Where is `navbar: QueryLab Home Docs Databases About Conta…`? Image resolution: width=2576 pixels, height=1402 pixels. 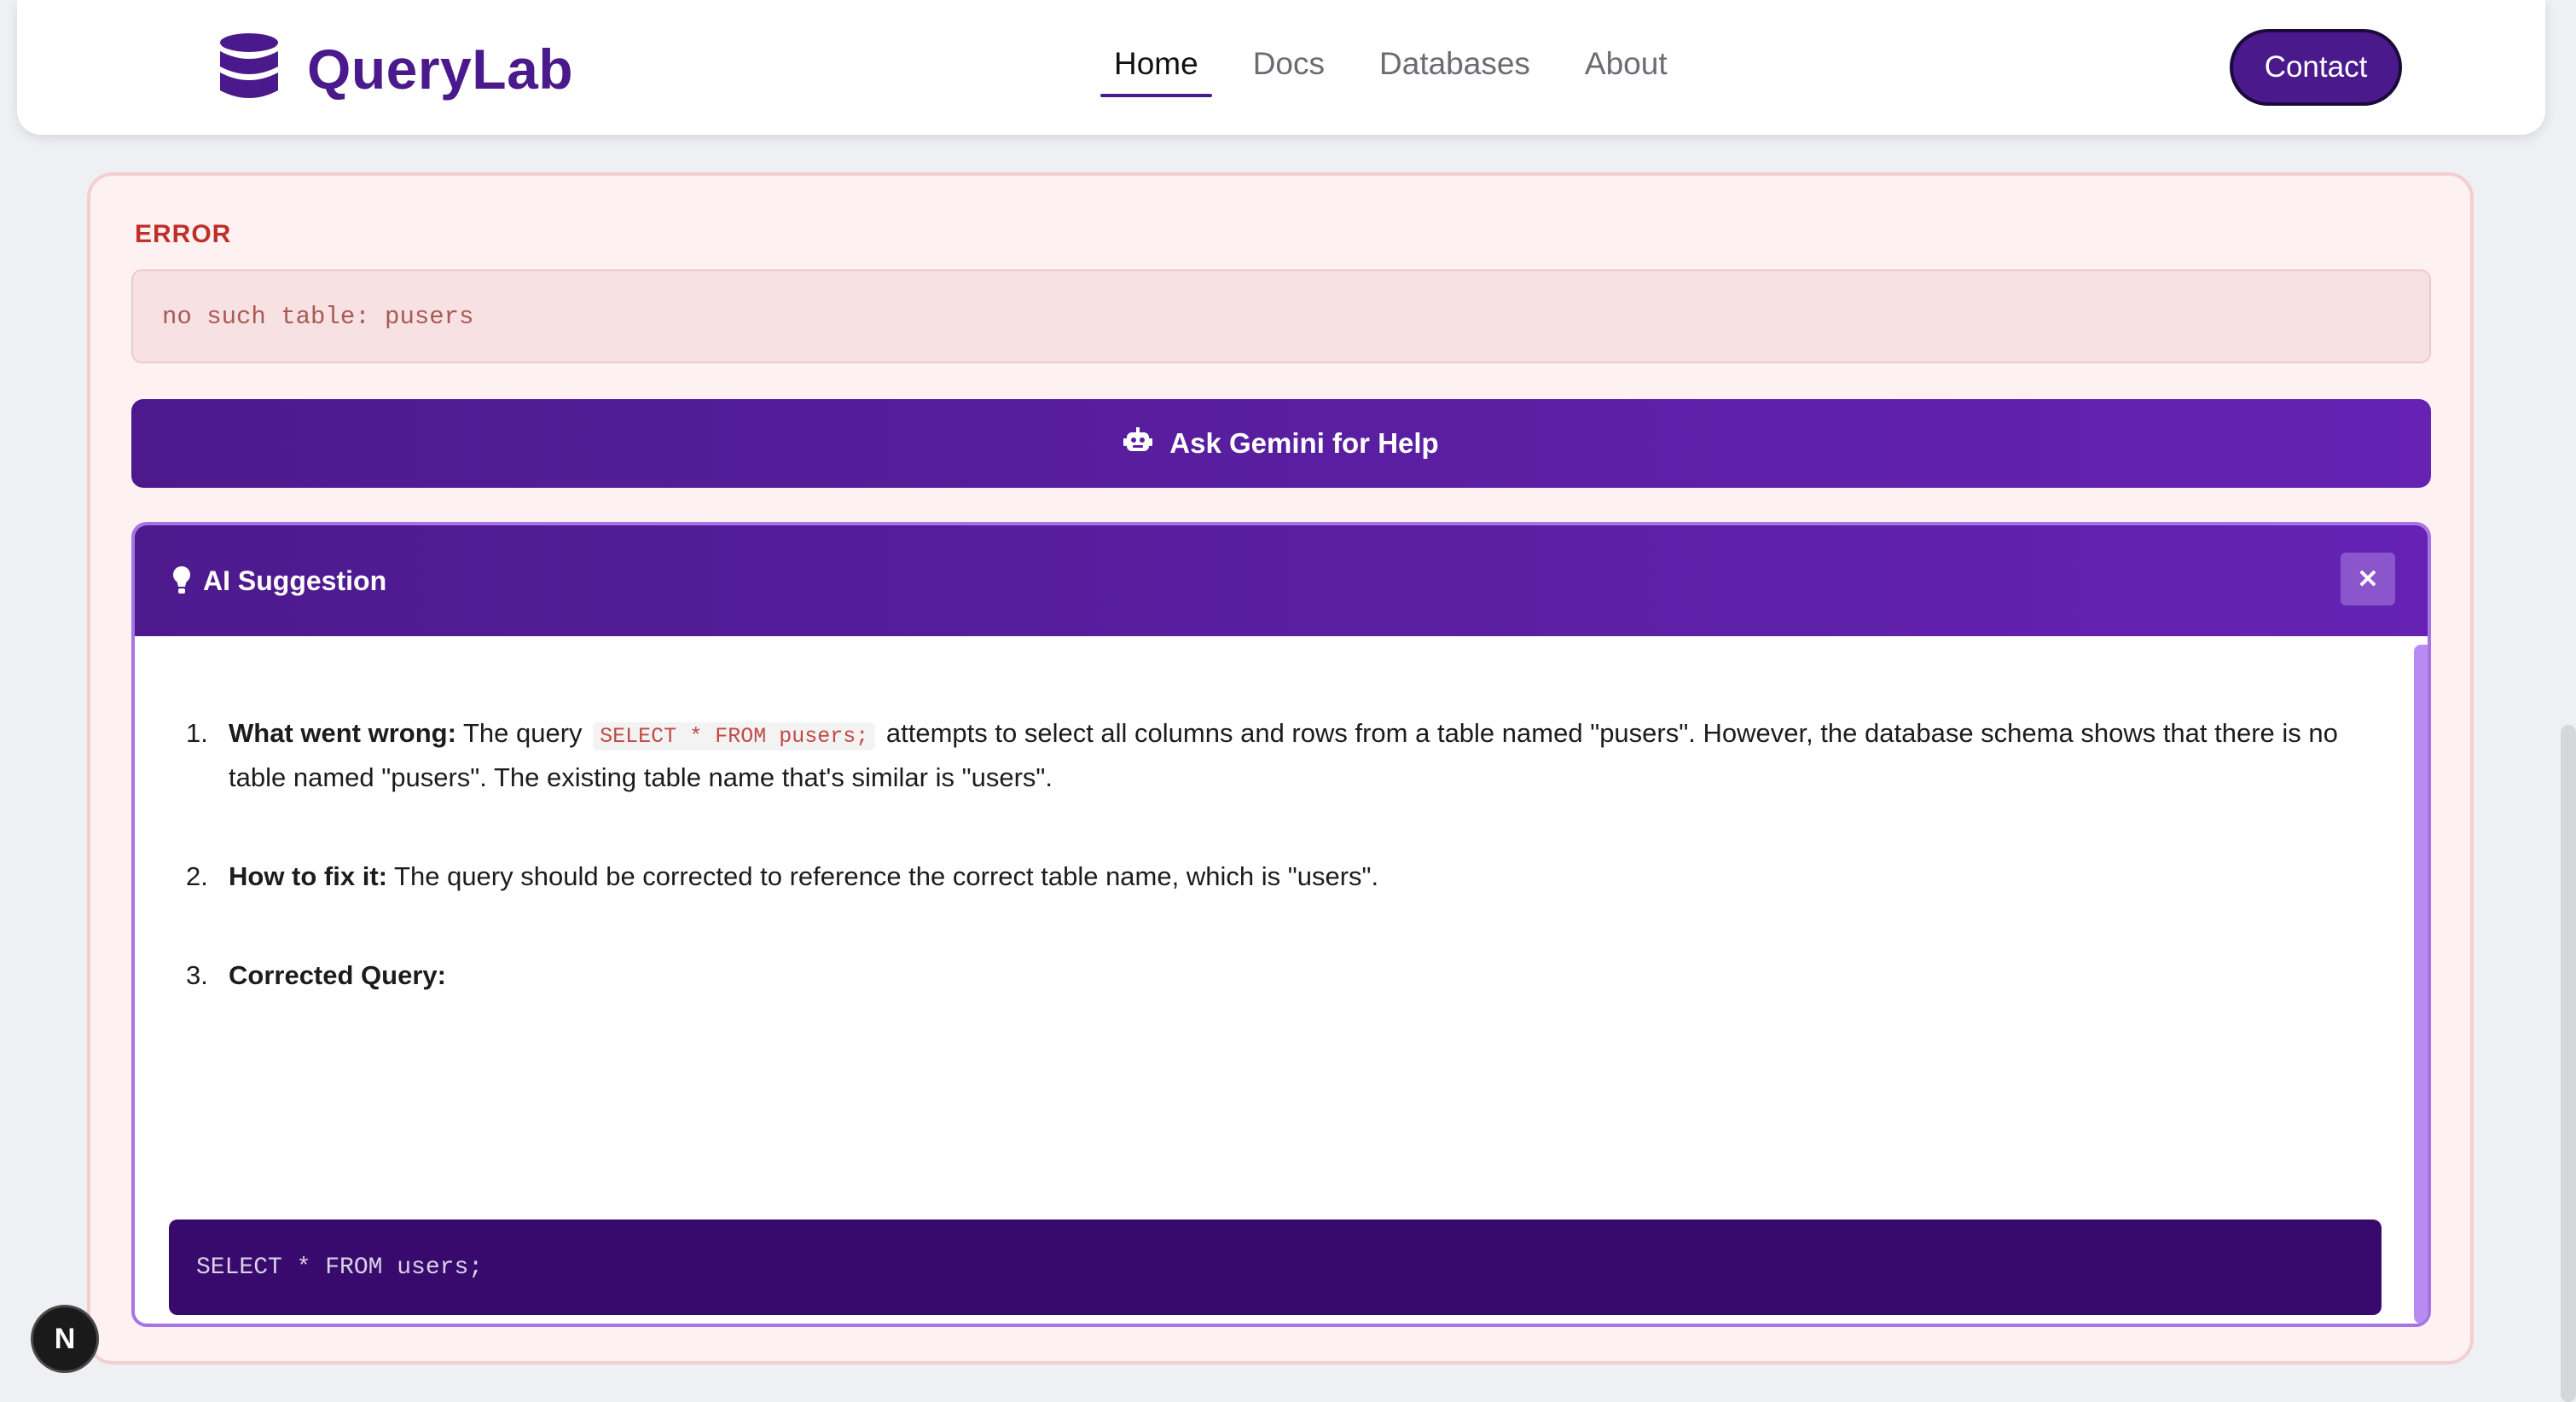
navbar: QueryLab Home Docs Databases About Conta… is located at coordinates (1281, 68).